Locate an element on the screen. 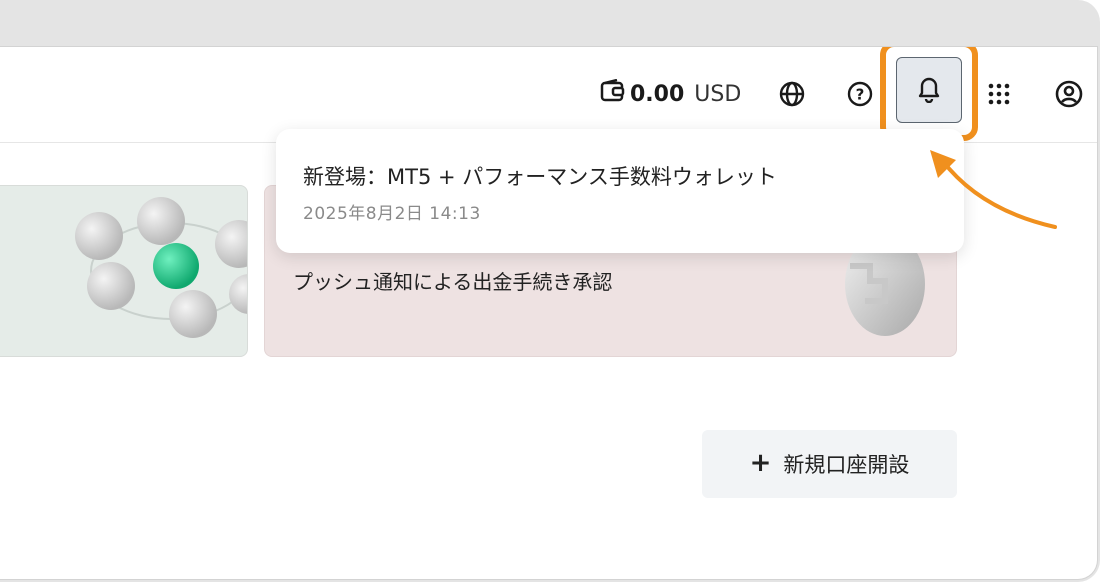 The height and width of the screenshot is (582, 1100). notification-title: 新登場：MT5 + パフォーマンス手数料ウォレット is located at coordinates (633, 176).